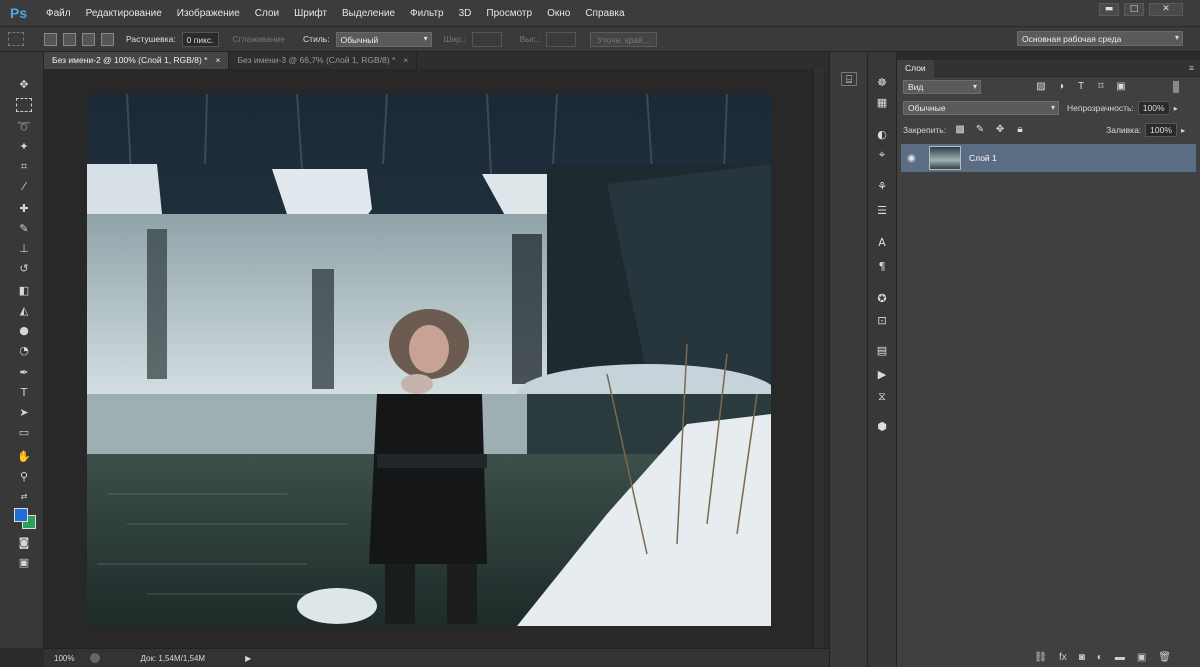 This screenshot has height=667, width=1200. I want to click on move-tool-icon: ✥, so click(24, 85).